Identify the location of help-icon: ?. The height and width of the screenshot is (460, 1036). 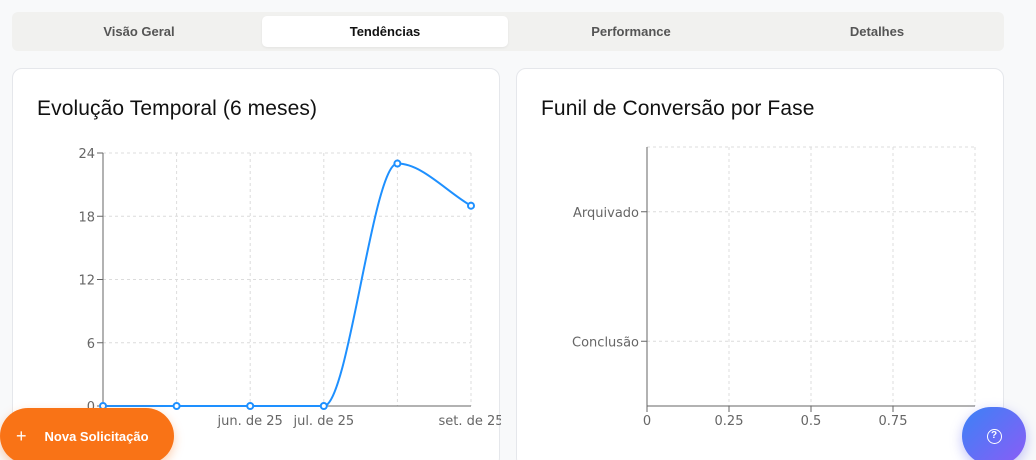
(994, 436).